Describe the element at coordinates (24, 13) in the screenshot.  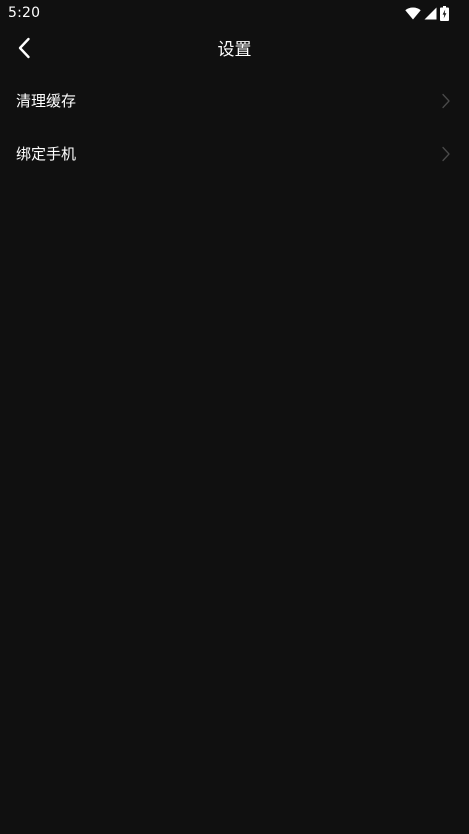
I see `status-time: 5:20` at that location.